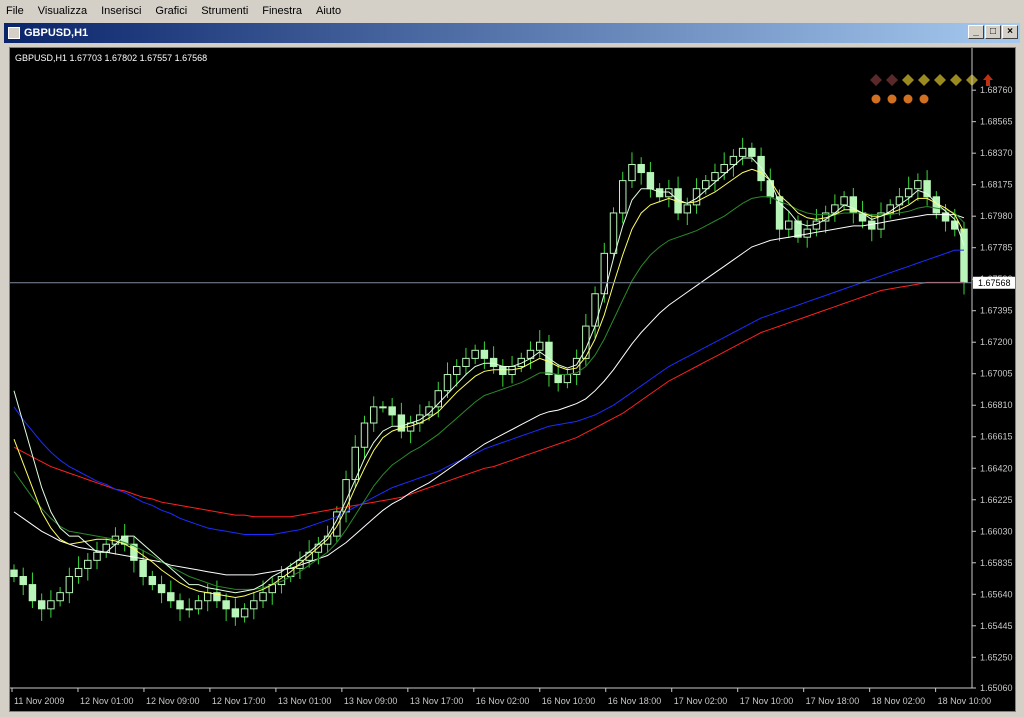 This screenshot has width=1024, height=717. What do you see at coordinates (122, 11) in the screenshot?
I see `menu-insert: Inserisci` at bounding box center [122, 11].